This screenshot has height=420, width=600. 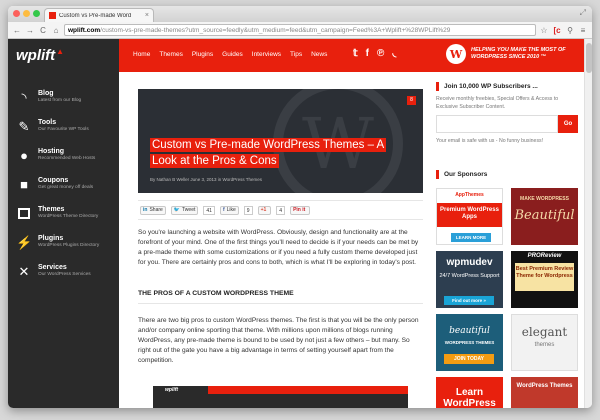 I want to click on window-controls, so click(x=26, y=13).